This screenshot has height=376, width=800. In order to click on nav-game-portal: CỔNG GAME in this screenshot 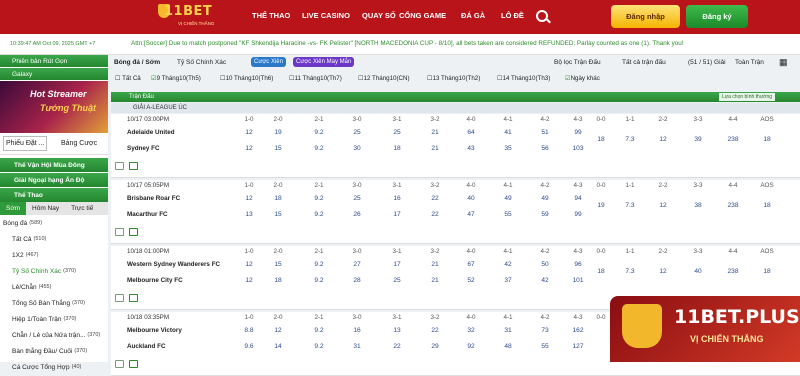, I will do `click(422, 15)`.